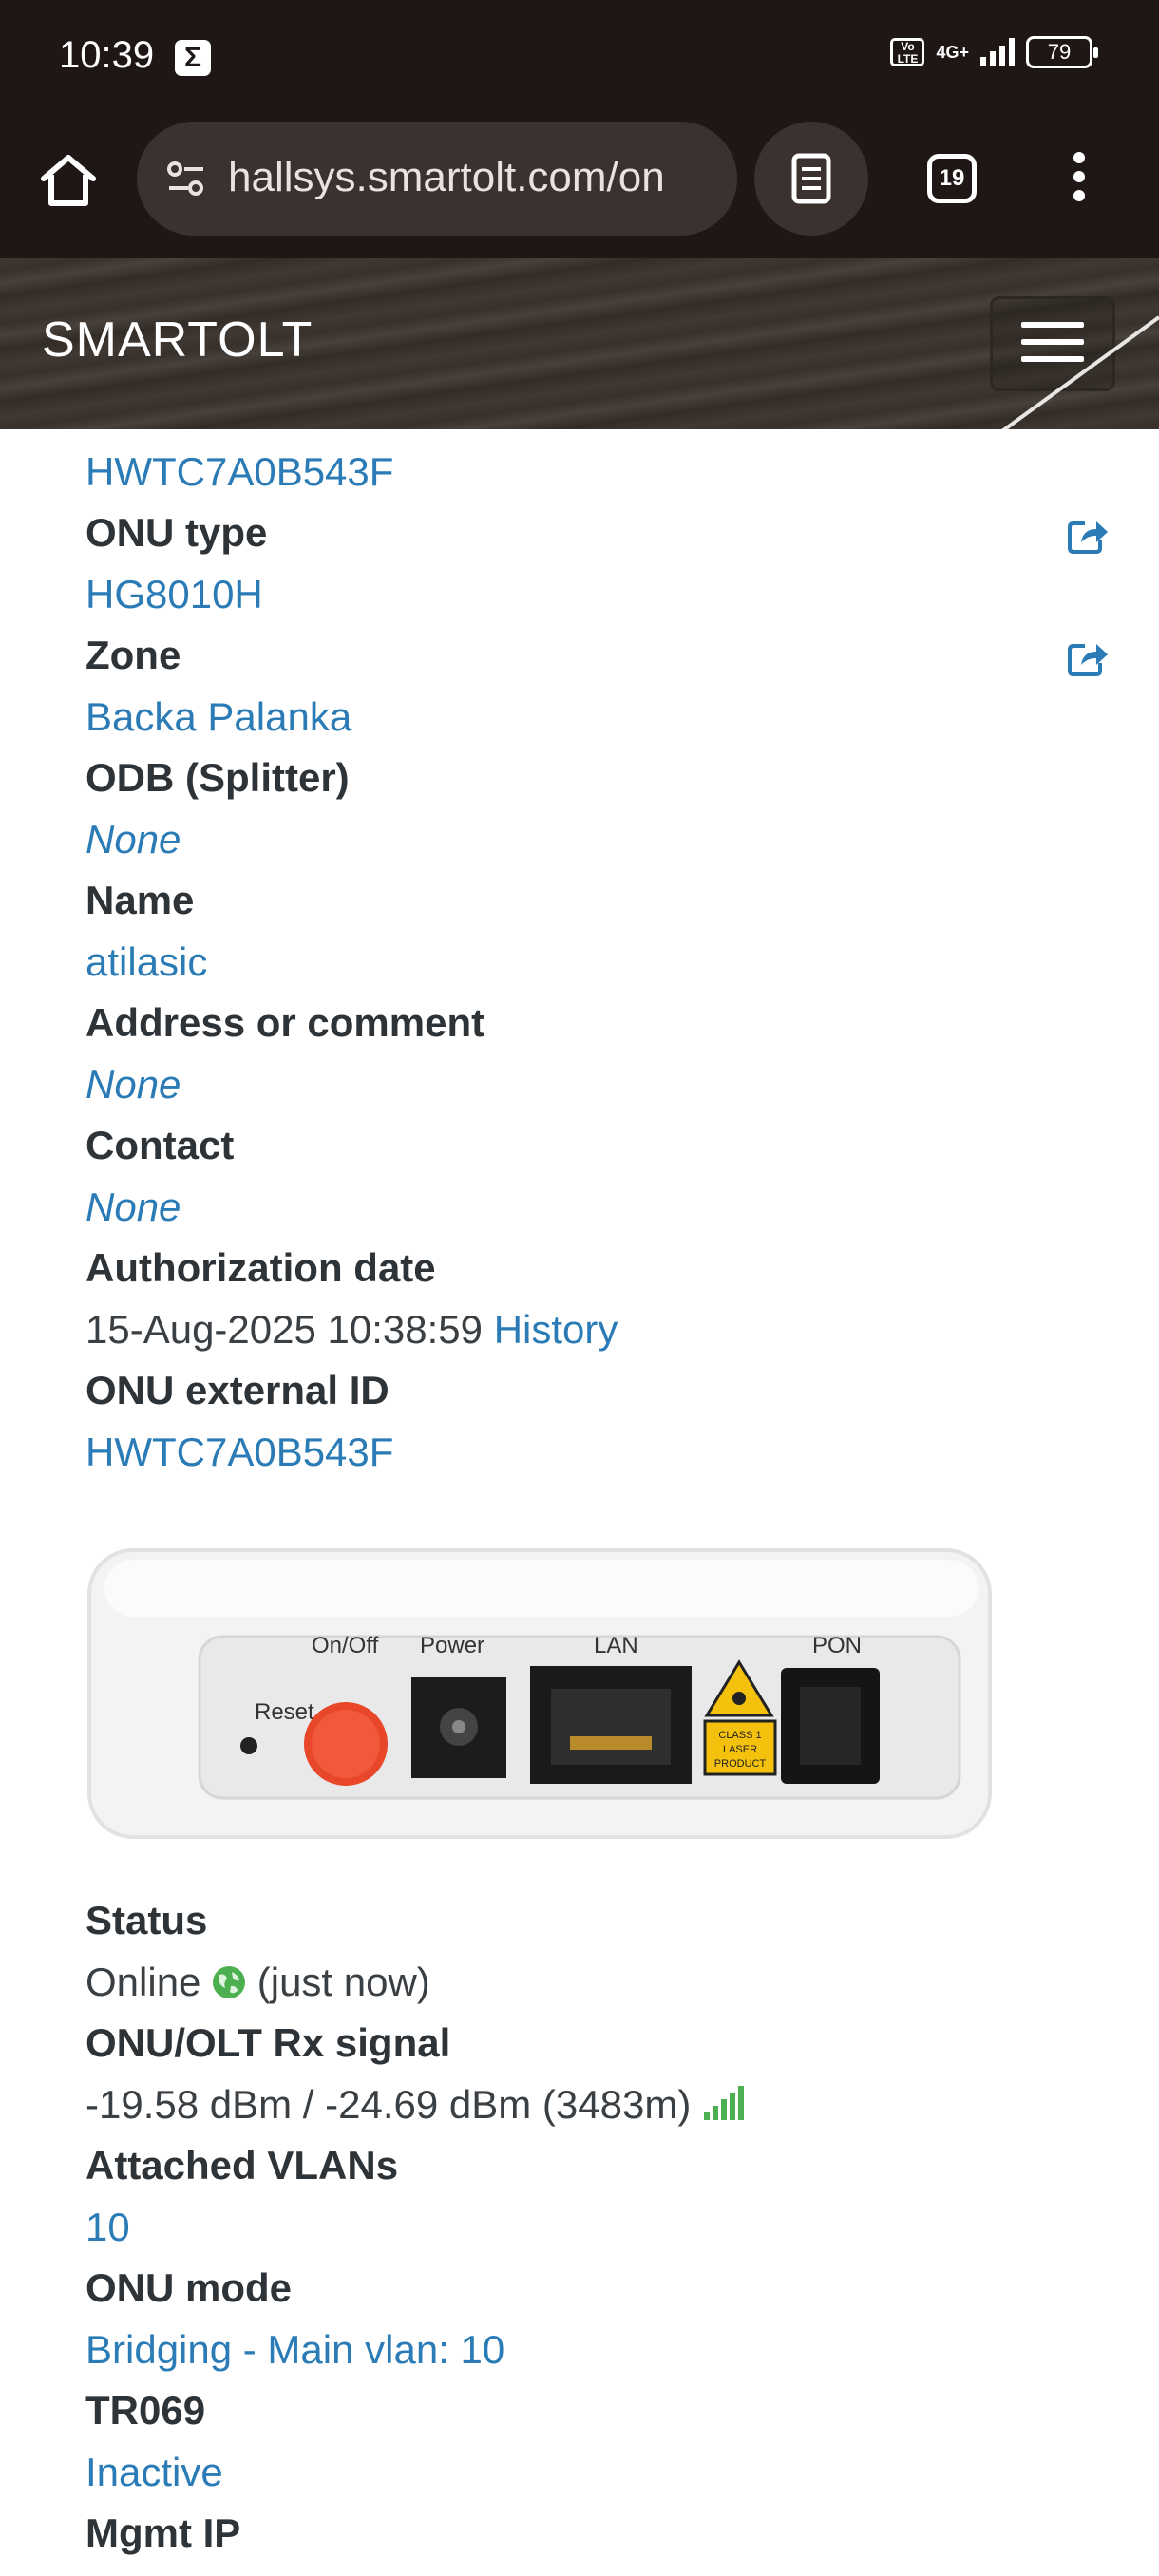 This screenshot has width=1159, height=2576. What do you see at coordinates (146, 2410) in the screenshot?
I see `tr069-label: TR069` at bounding box center [146, 2410].